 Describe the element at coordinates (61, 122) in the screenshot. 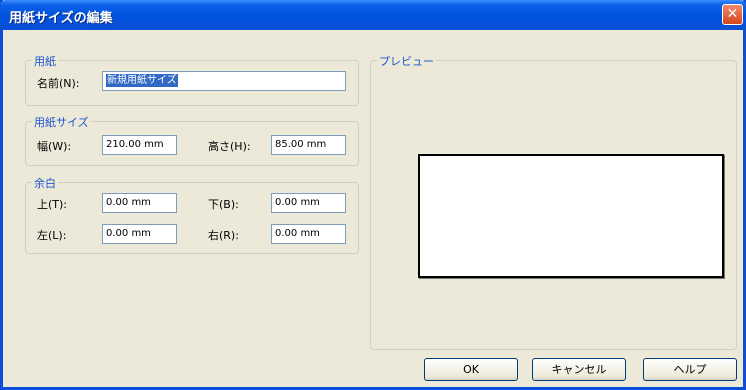

I see `paper-size-group-legend: 用紙サイズ` at that location.